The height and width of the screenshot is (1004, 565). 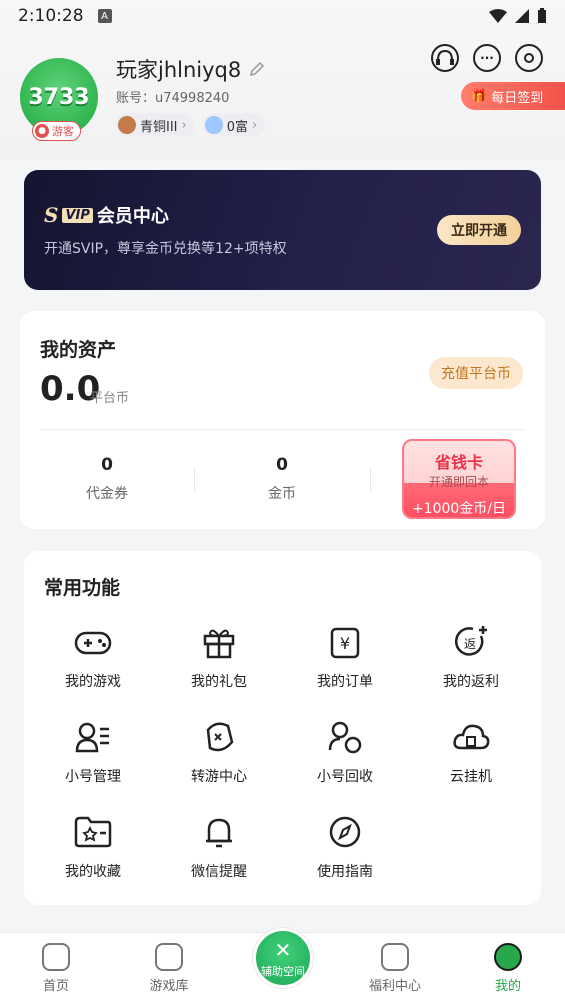 I want to click on svip-title: S VIP 会员中心, so click(x=106, y=215).